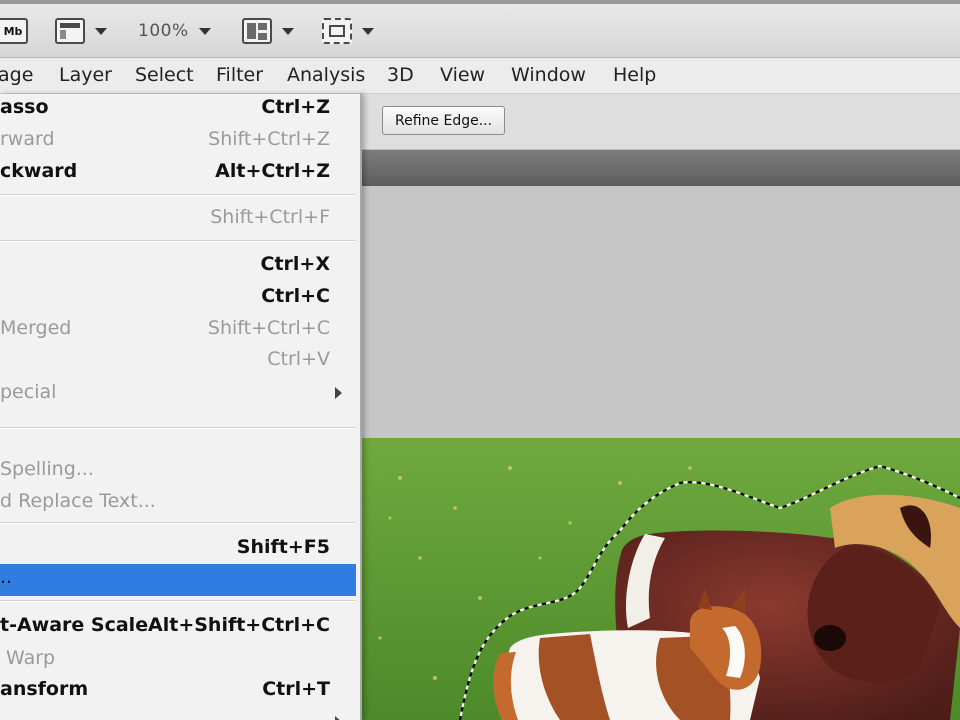 This screenshot has height=720, width=960. Describe the element at coordinates (39, 171) in the screenshot. I see `menu-item-label: ckward` at that location.